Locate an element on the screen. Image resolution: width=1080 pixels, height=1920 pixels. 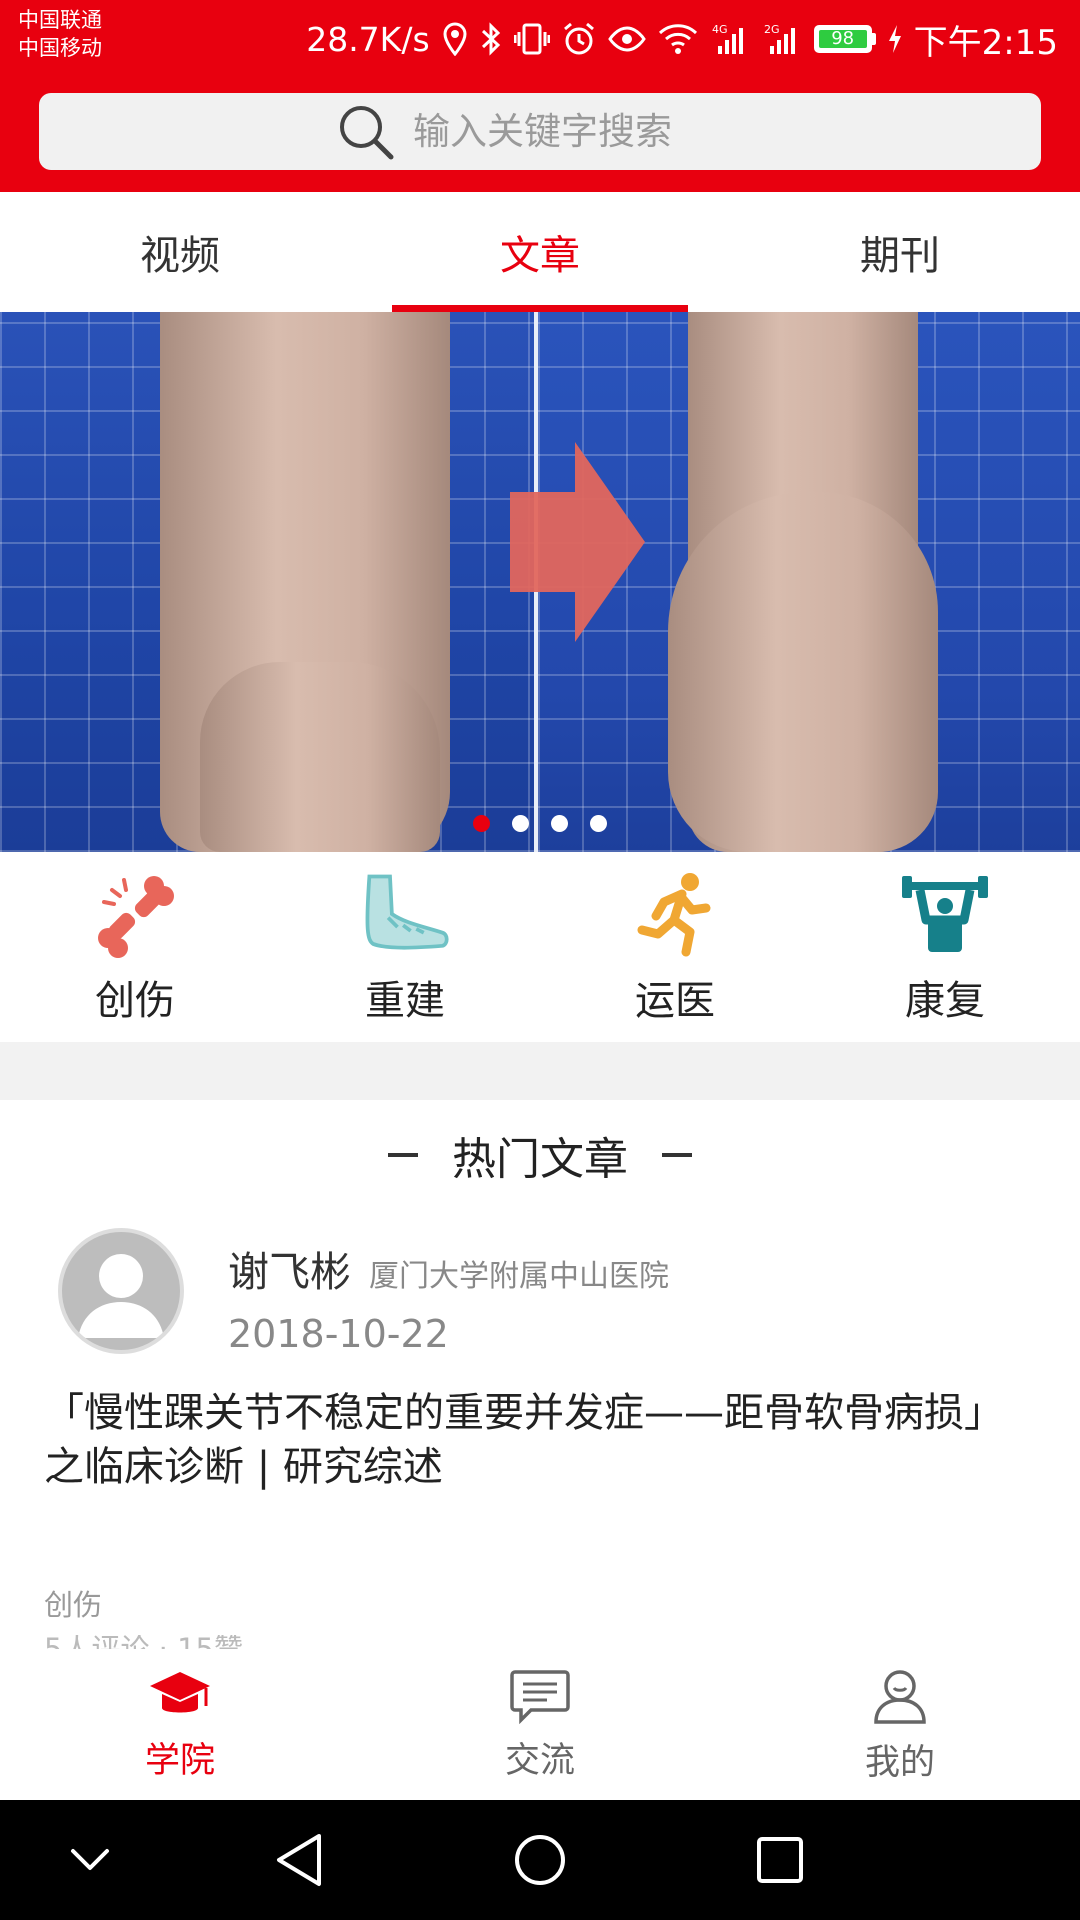
author-name: 谢飞彬 is located at coordinates (289, 1268).